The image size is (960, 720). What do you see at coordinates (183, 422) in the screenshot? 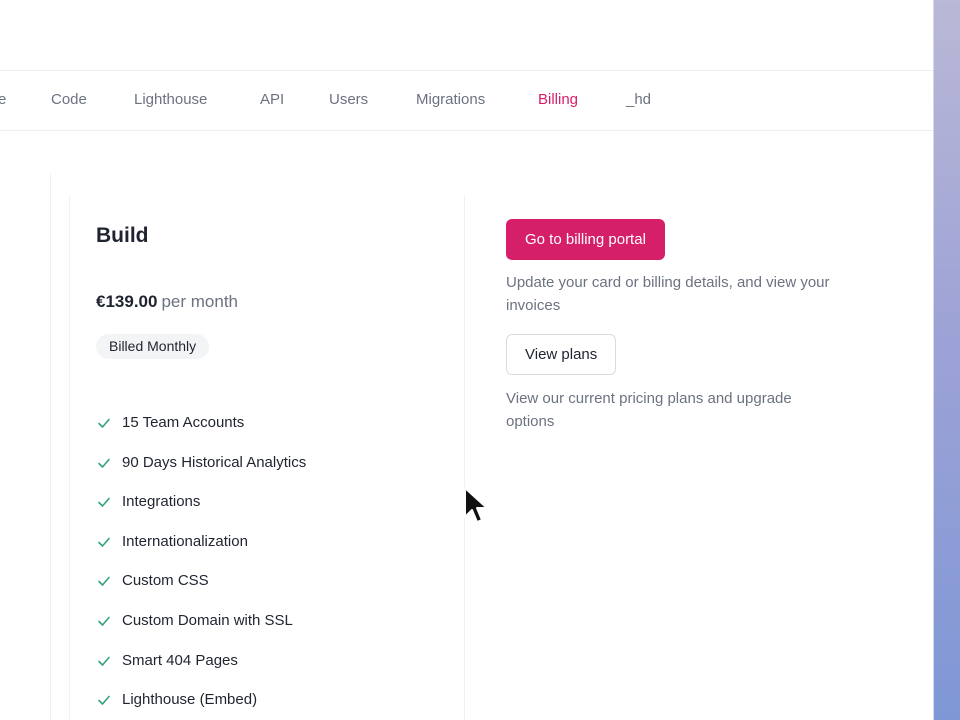
I see `feature-label: 15 Team Accounts` at bounding box center [183, 422].